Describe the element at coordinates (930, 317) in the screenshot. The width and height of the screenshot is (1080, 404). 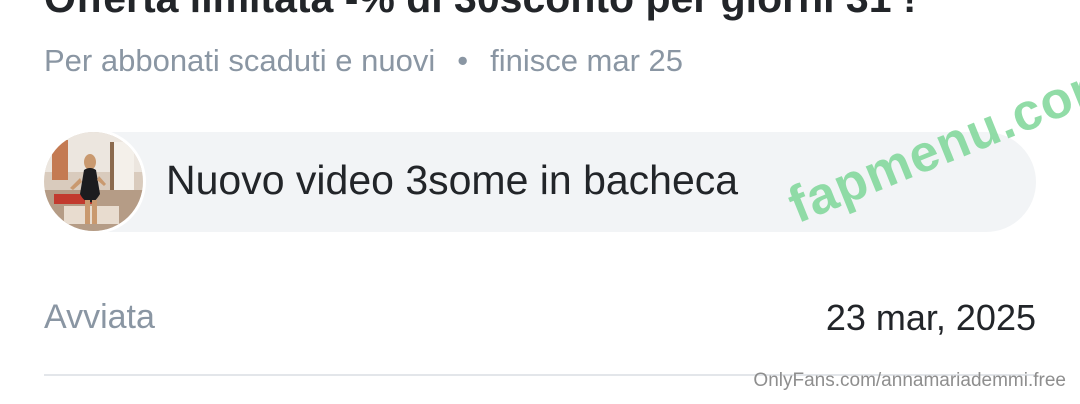
I see `started-date: 23 mar, 2025` at that location.